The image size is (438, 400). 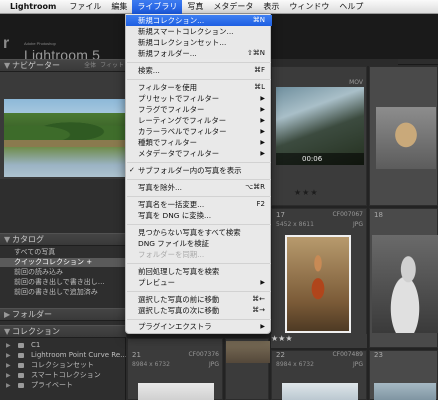 I want to click on menu-item-validate-dng: DNG ファイルを検証, so click(x=199, y=243).